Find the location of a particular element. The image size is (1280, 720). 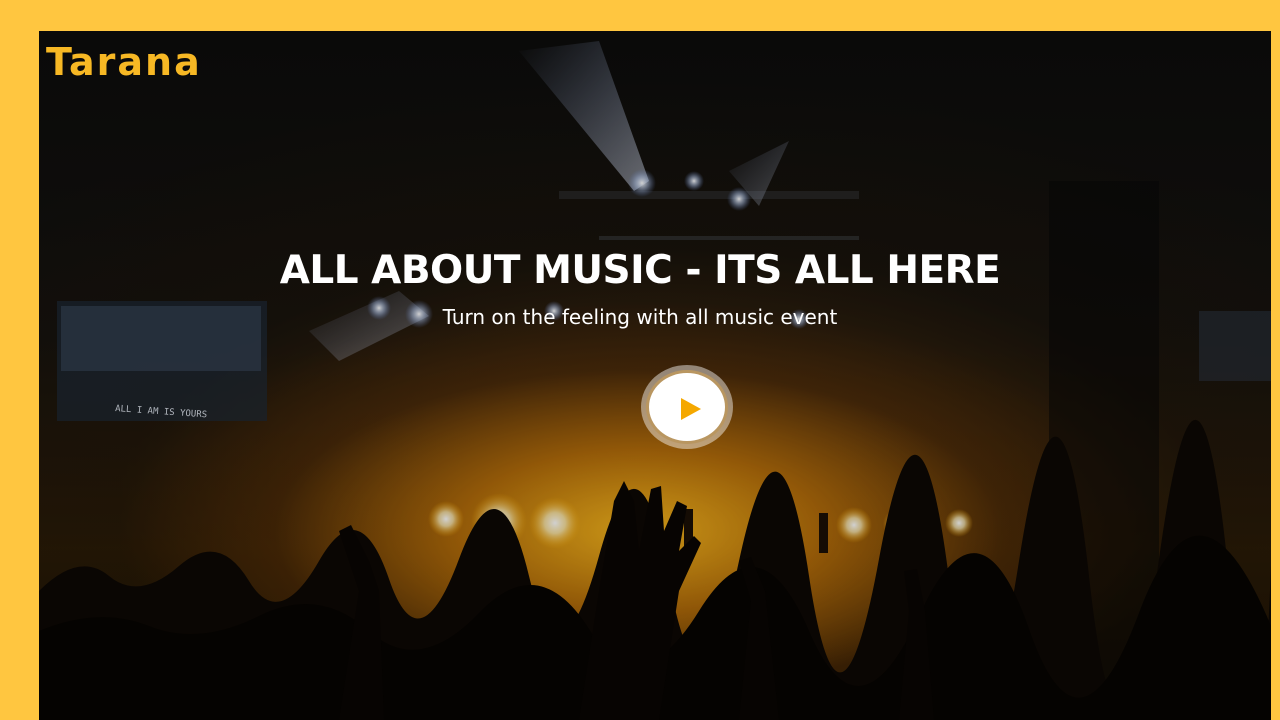

hero-subheadline: Turn on the feeling with all music event is located at coordinates (640, 317).